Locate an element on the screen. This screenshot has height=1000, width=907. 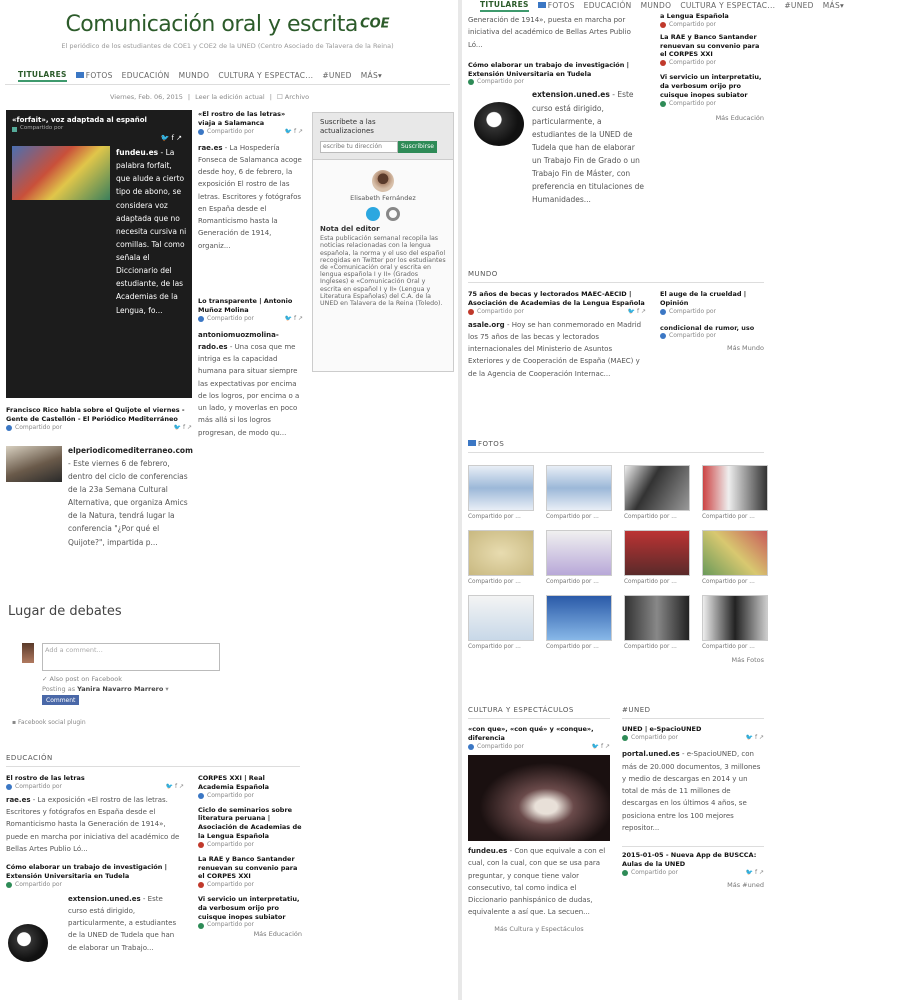
editor-avatar is located at coordinates (383, 180).